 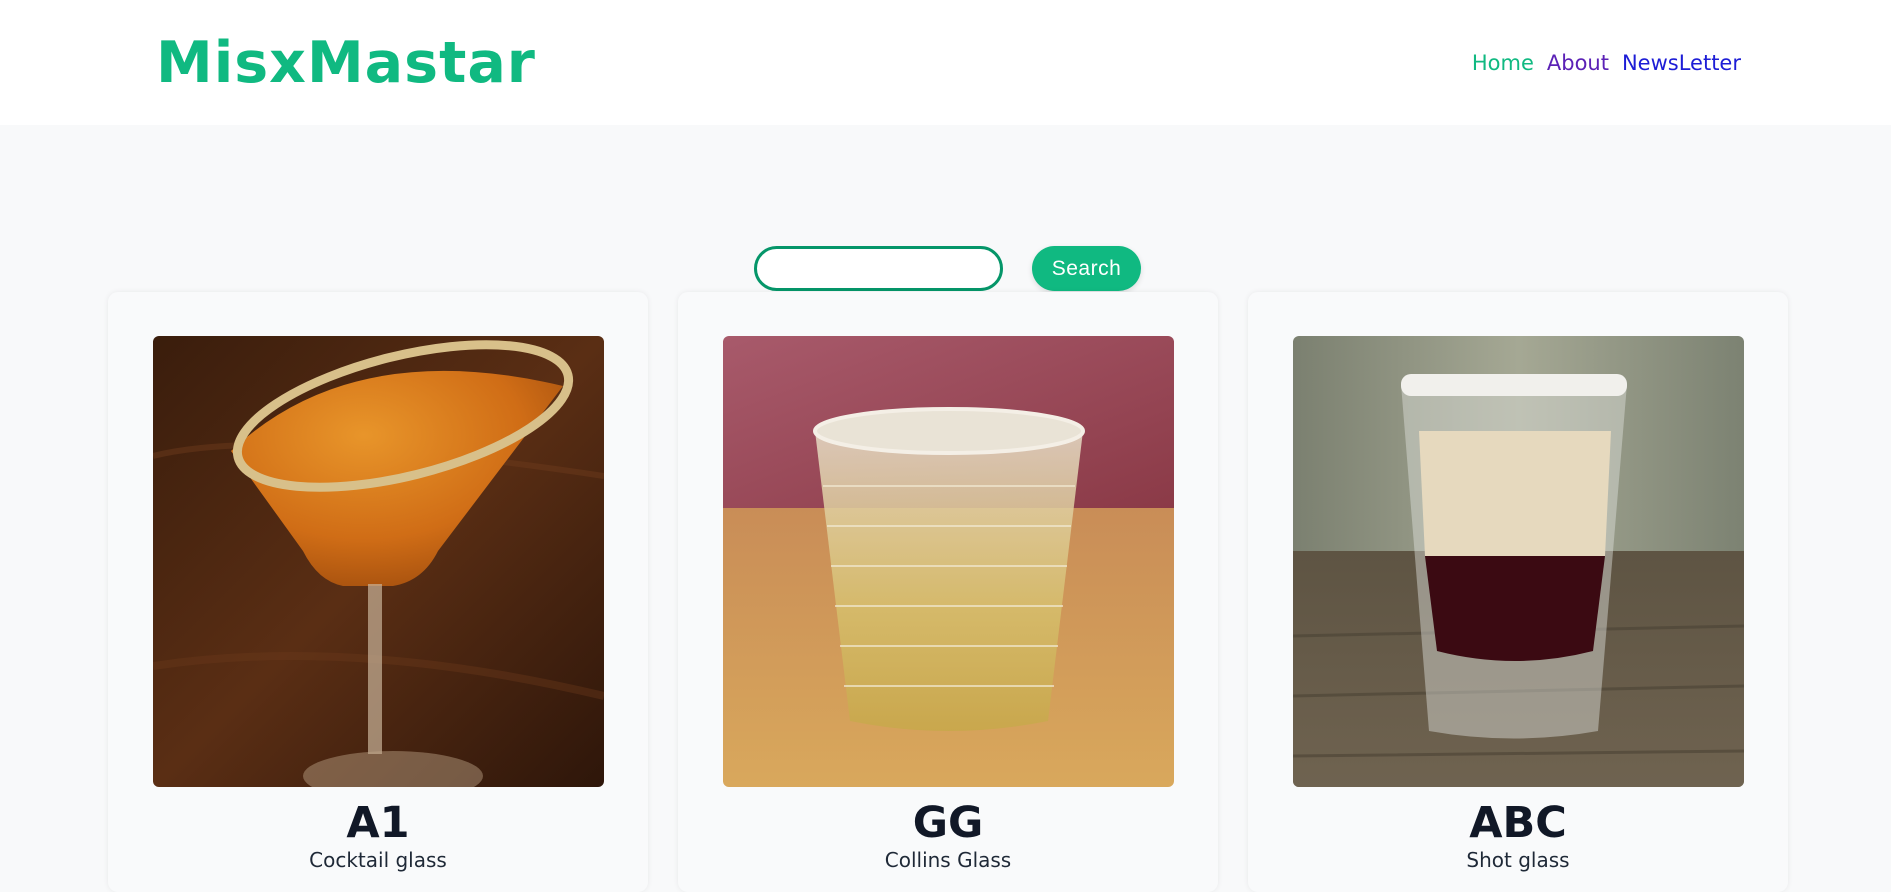 What do you see at coordinates (1518, 823) in the screenshot?
I see `drink-name: ABC` at bounding box center [1518, 823].